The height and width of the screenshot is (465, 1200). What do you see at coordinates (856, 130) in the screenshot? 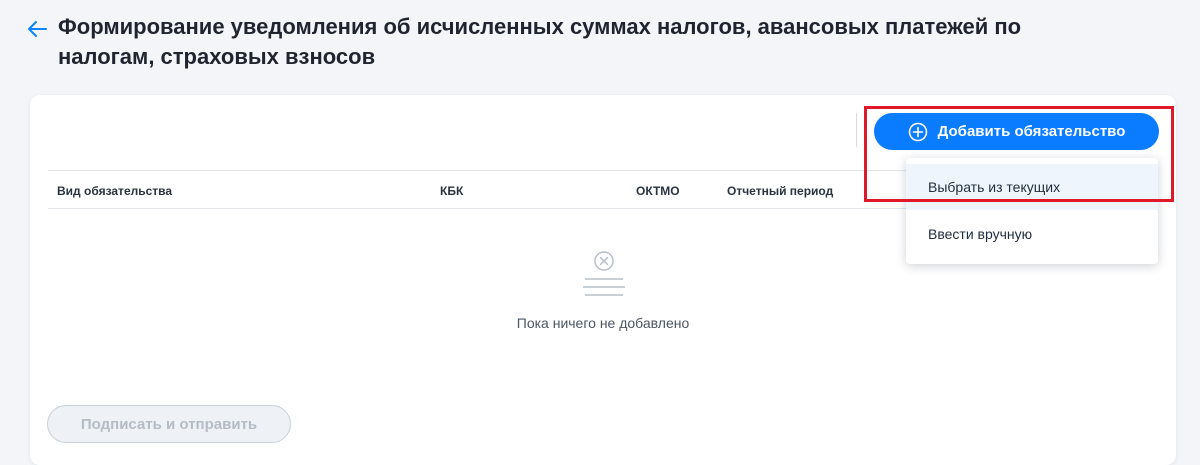
I see `toolbar-divider` at bounding box center [856, 130].